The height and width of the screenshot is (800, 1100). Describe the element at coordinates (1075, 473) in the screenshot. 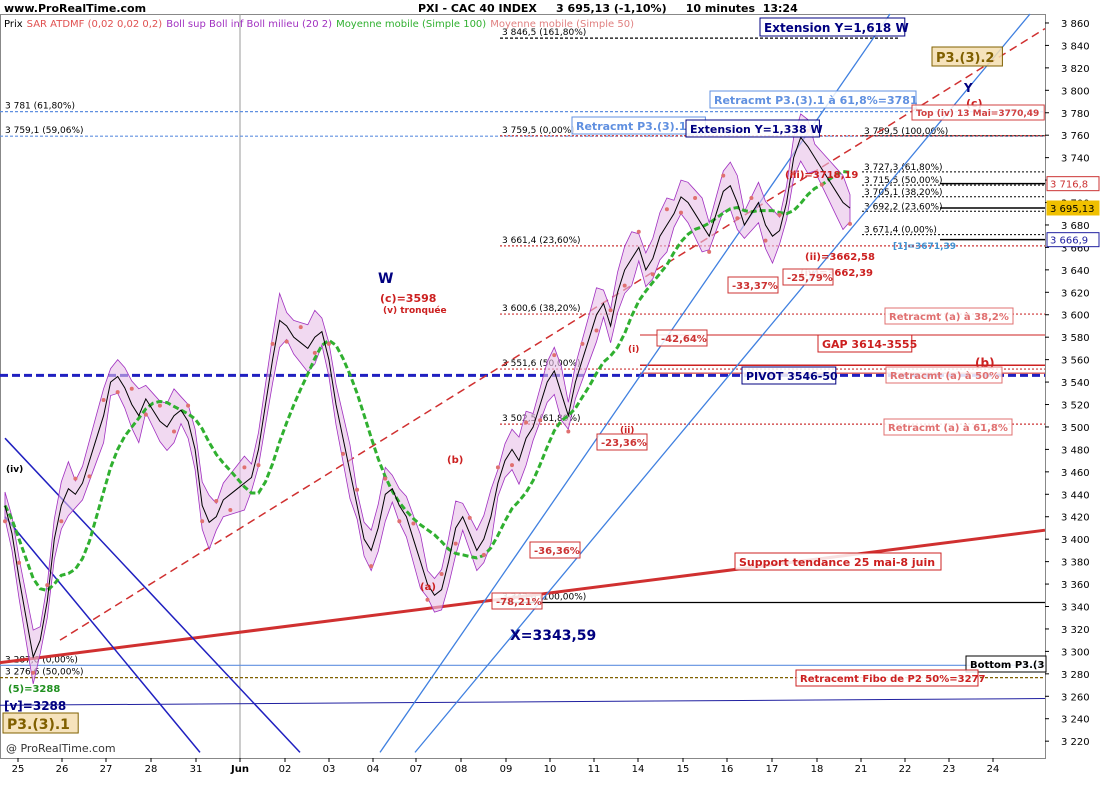

I see `y-tick-label: 3 460` at that location.